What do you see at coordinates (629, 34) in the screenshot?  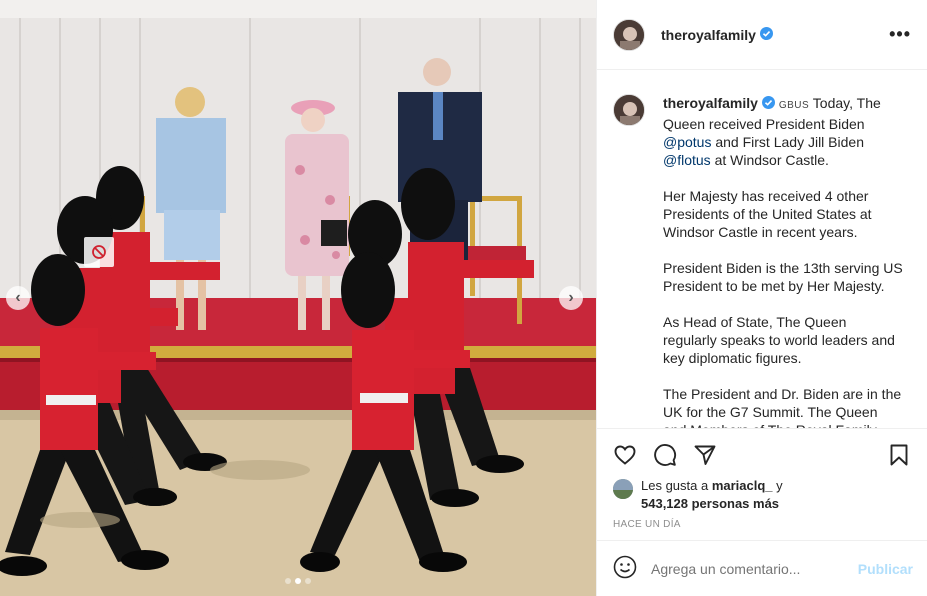 I see `avatar` at bounding box center [629, 34].